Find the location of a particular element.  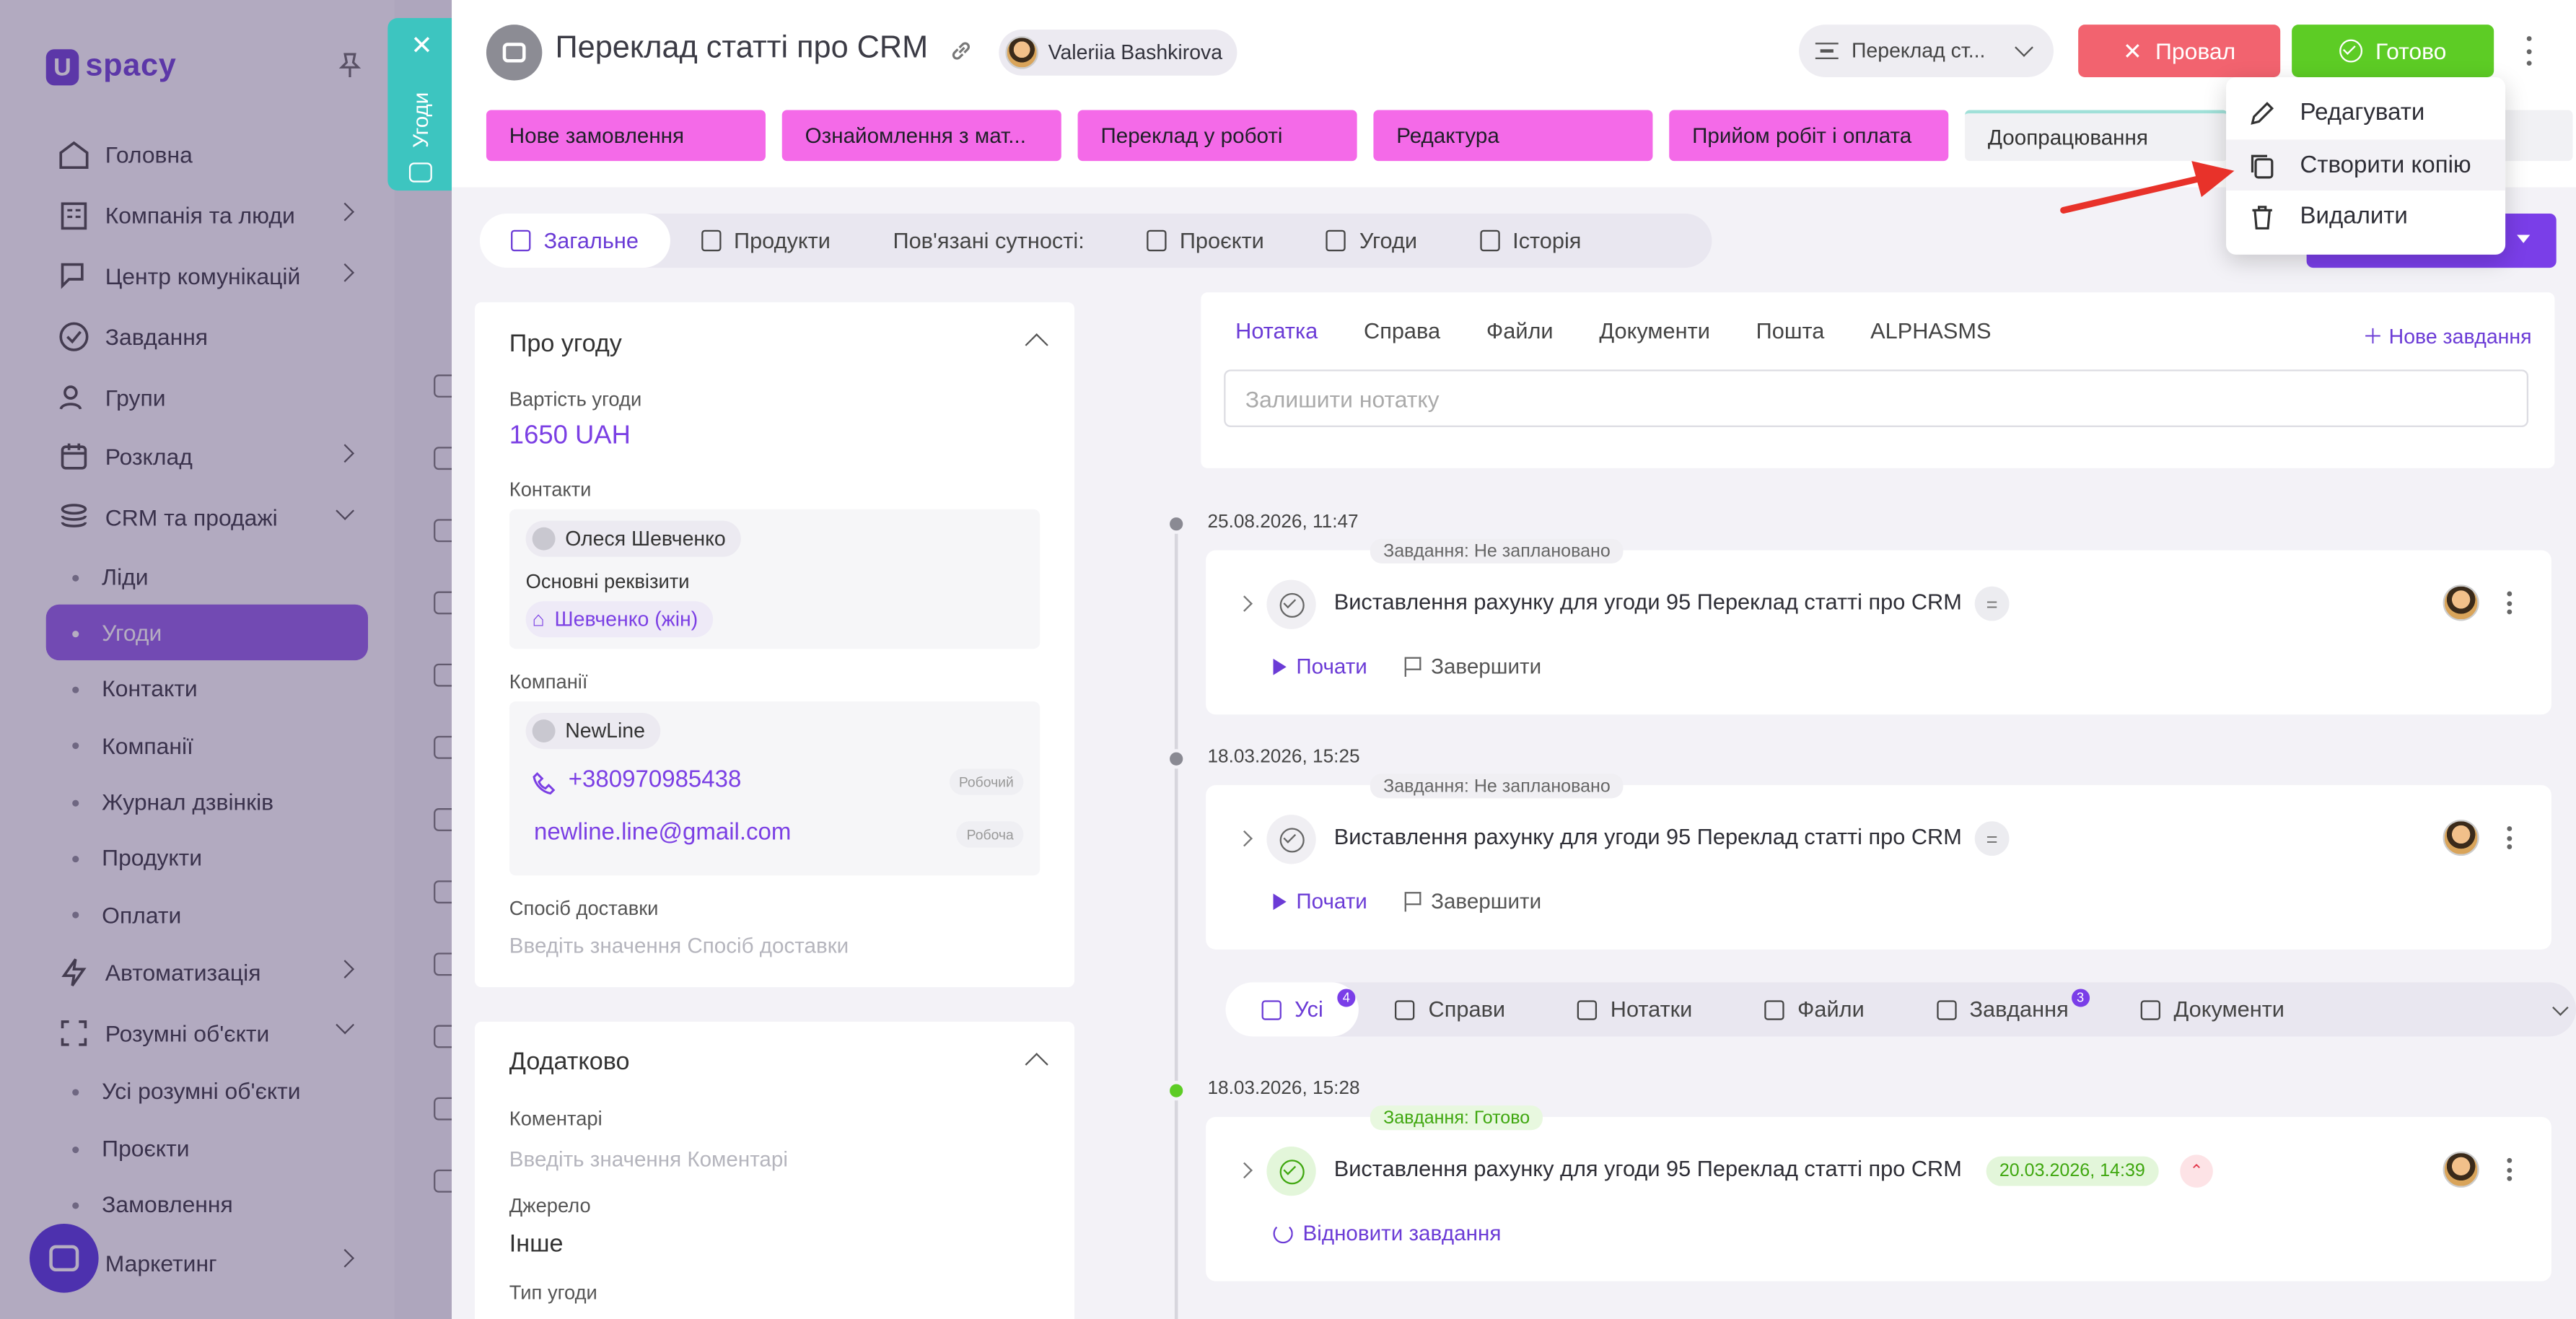

filter-label: Документи is located at coordinates (2228, 1009).